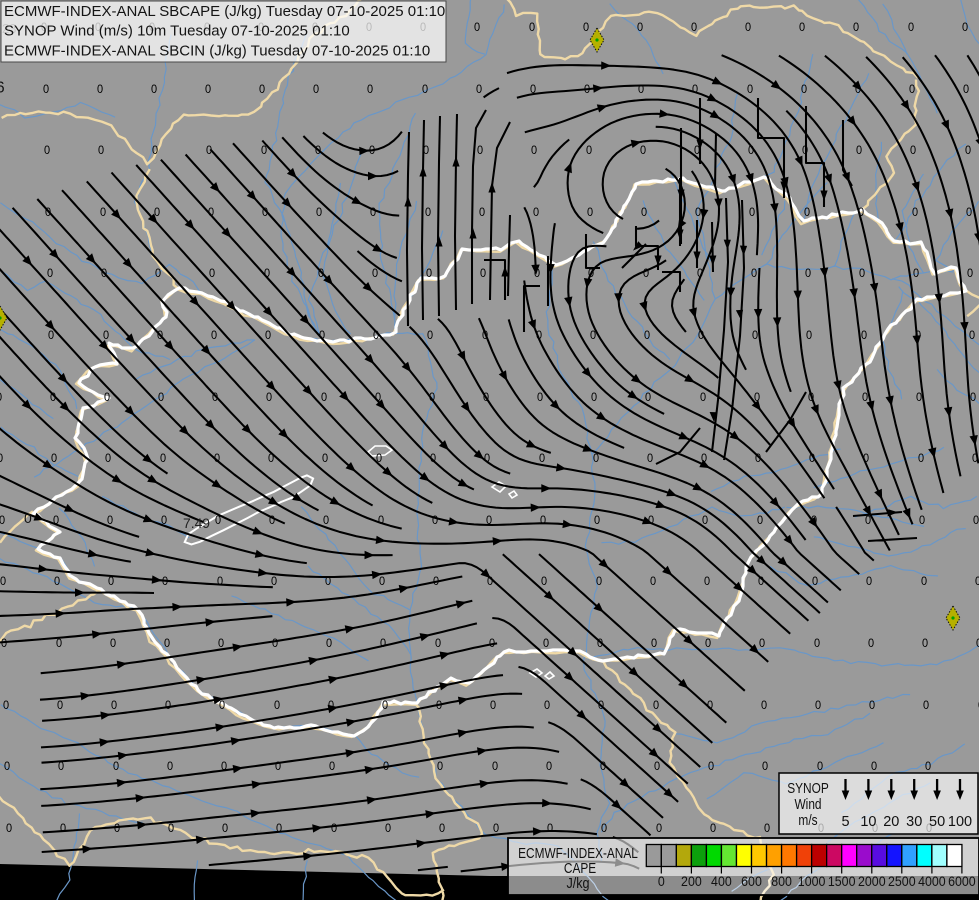  I want to click on svg-text: 20, so click(891, 822).